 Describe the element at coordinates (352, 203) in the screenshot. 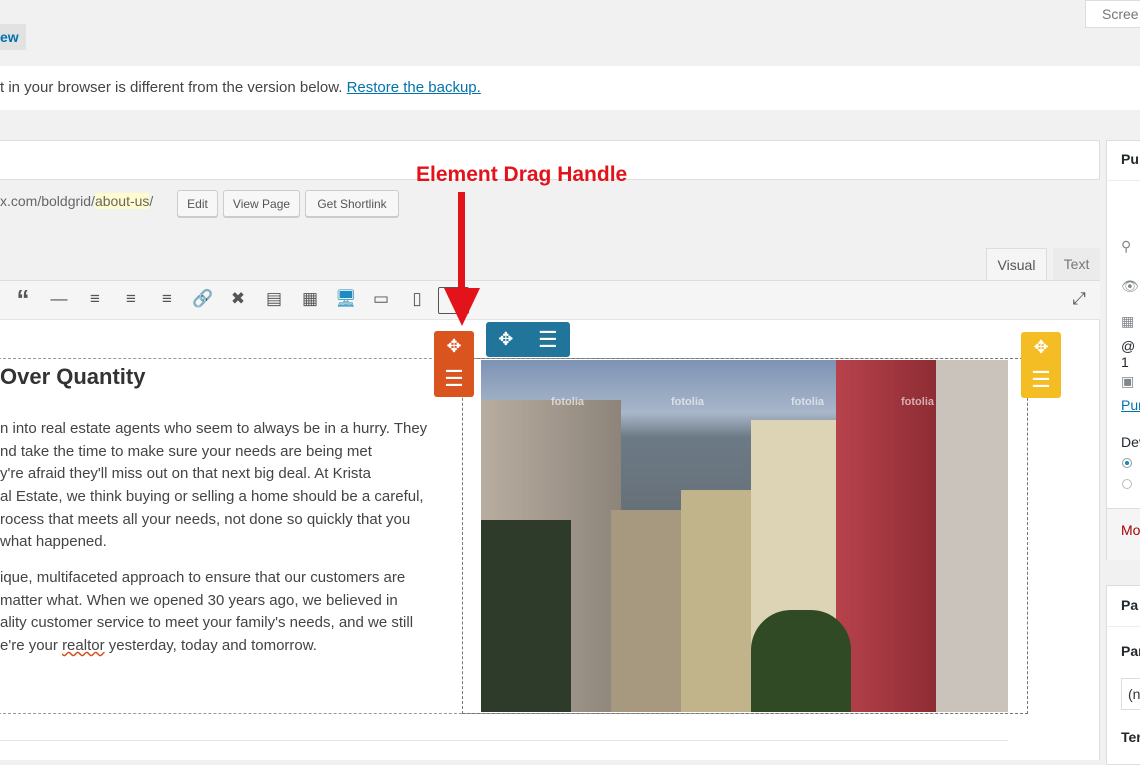

I see `get-shortlink-button: Get Shortlink` at that location.